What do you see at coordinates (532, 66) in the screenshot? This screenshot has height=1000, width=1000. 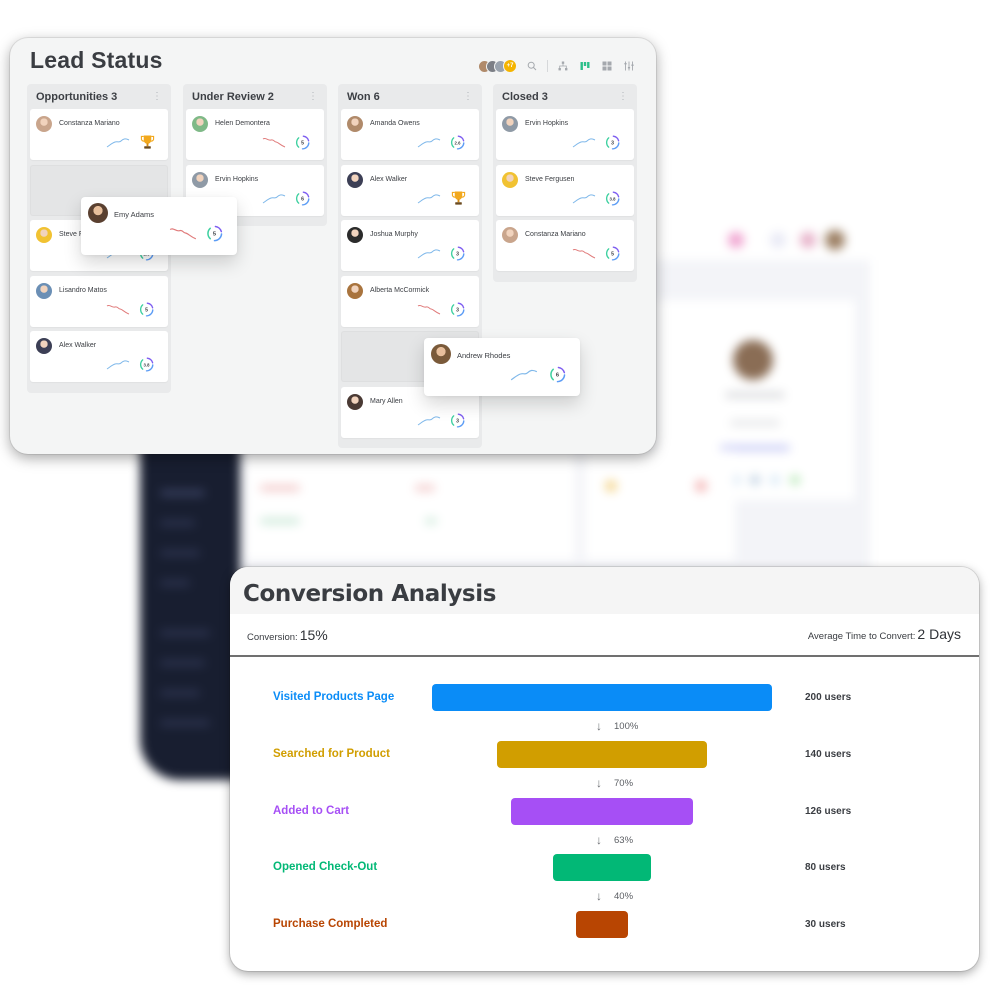 I see `search-icon` at bounding box center [532, 66].